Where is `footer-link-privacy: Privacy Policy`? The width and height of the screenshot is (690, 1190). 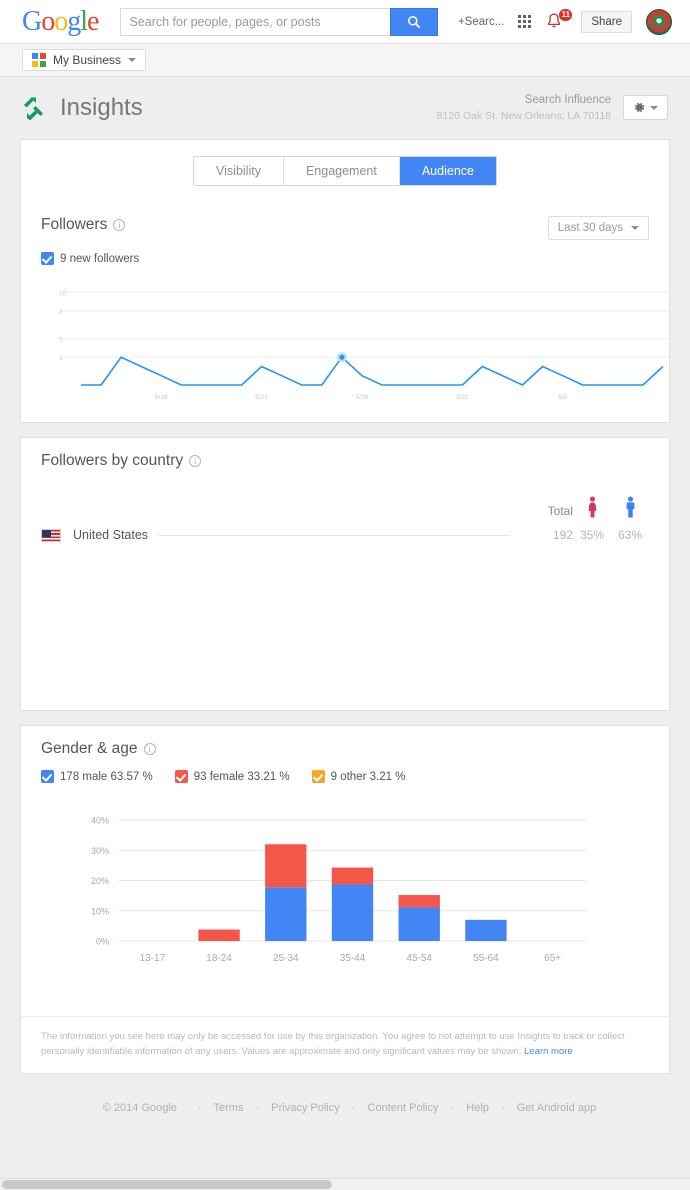 footer-link-privacy: Privacy Policy is located at coordinates (305, 1108).